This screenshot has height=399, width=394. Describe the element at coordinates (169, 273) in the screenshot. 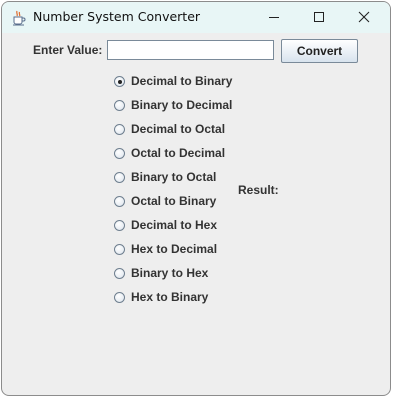

I see `radio-label: Binary to Hex` at that location.